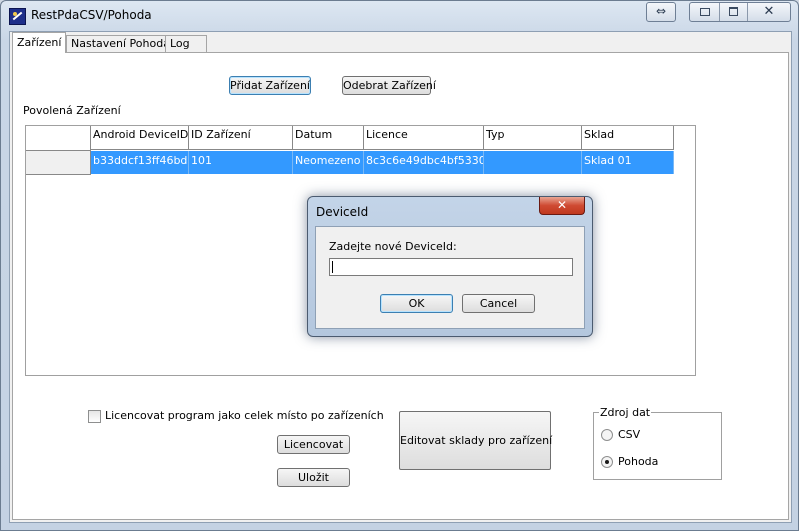 The width and height of the screenshot is (799, 531). I want to click on table-cell: 101, so click(241, 162).